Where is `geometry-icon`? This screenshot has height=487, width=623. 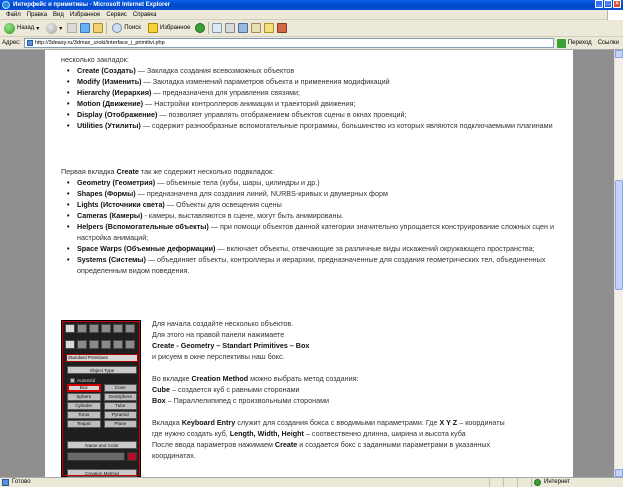
geometry-icon is located at coordinates (70, 344).